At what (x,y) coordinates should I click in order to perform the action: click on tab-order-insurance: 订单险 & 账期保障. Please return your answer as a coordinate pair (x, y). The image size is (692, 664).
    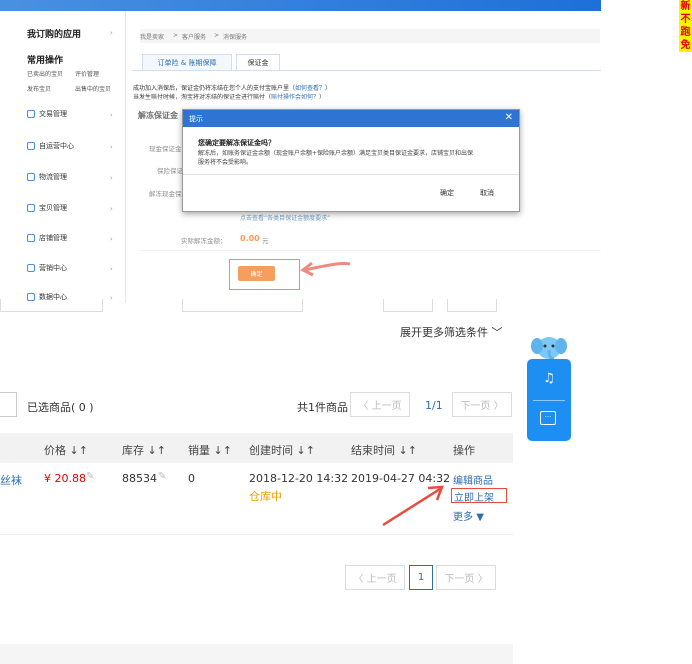
    Looking at the image, I should click on (187, 62).